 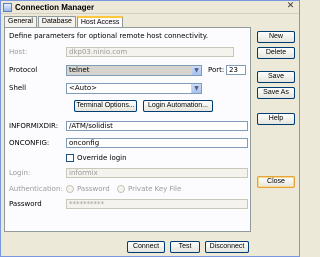 I want to click on shell-label: Shell, so click(x=18, y=88).